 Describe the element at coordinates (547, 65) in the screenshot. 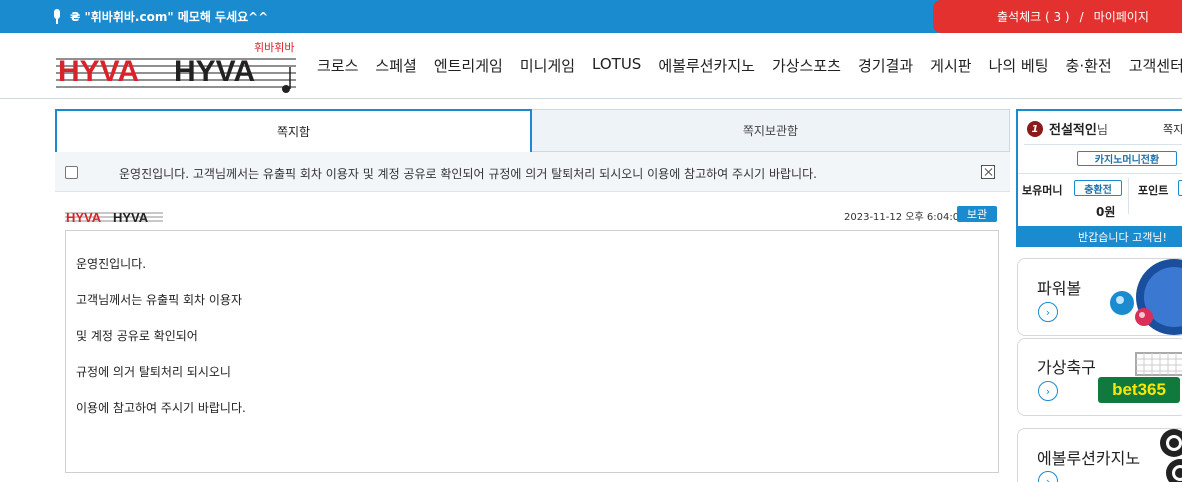

I see `nav-item: 미니게임` at that location.